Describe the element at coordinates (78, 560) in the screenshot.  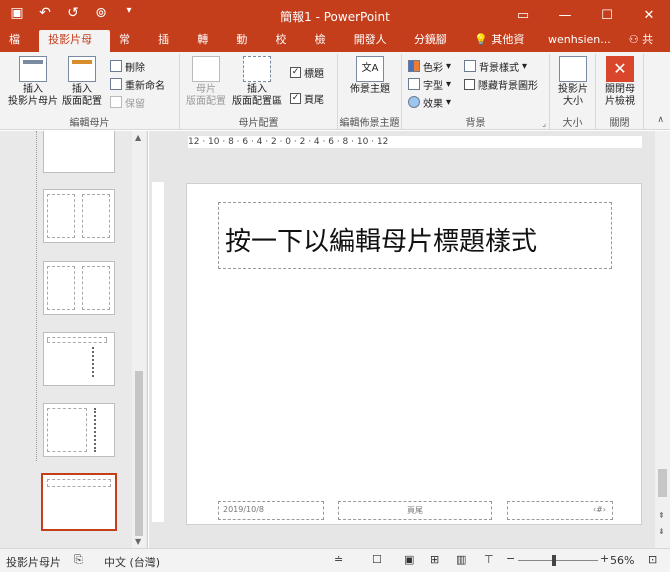
I see `spellcheck-icon: ⎘` at that location.